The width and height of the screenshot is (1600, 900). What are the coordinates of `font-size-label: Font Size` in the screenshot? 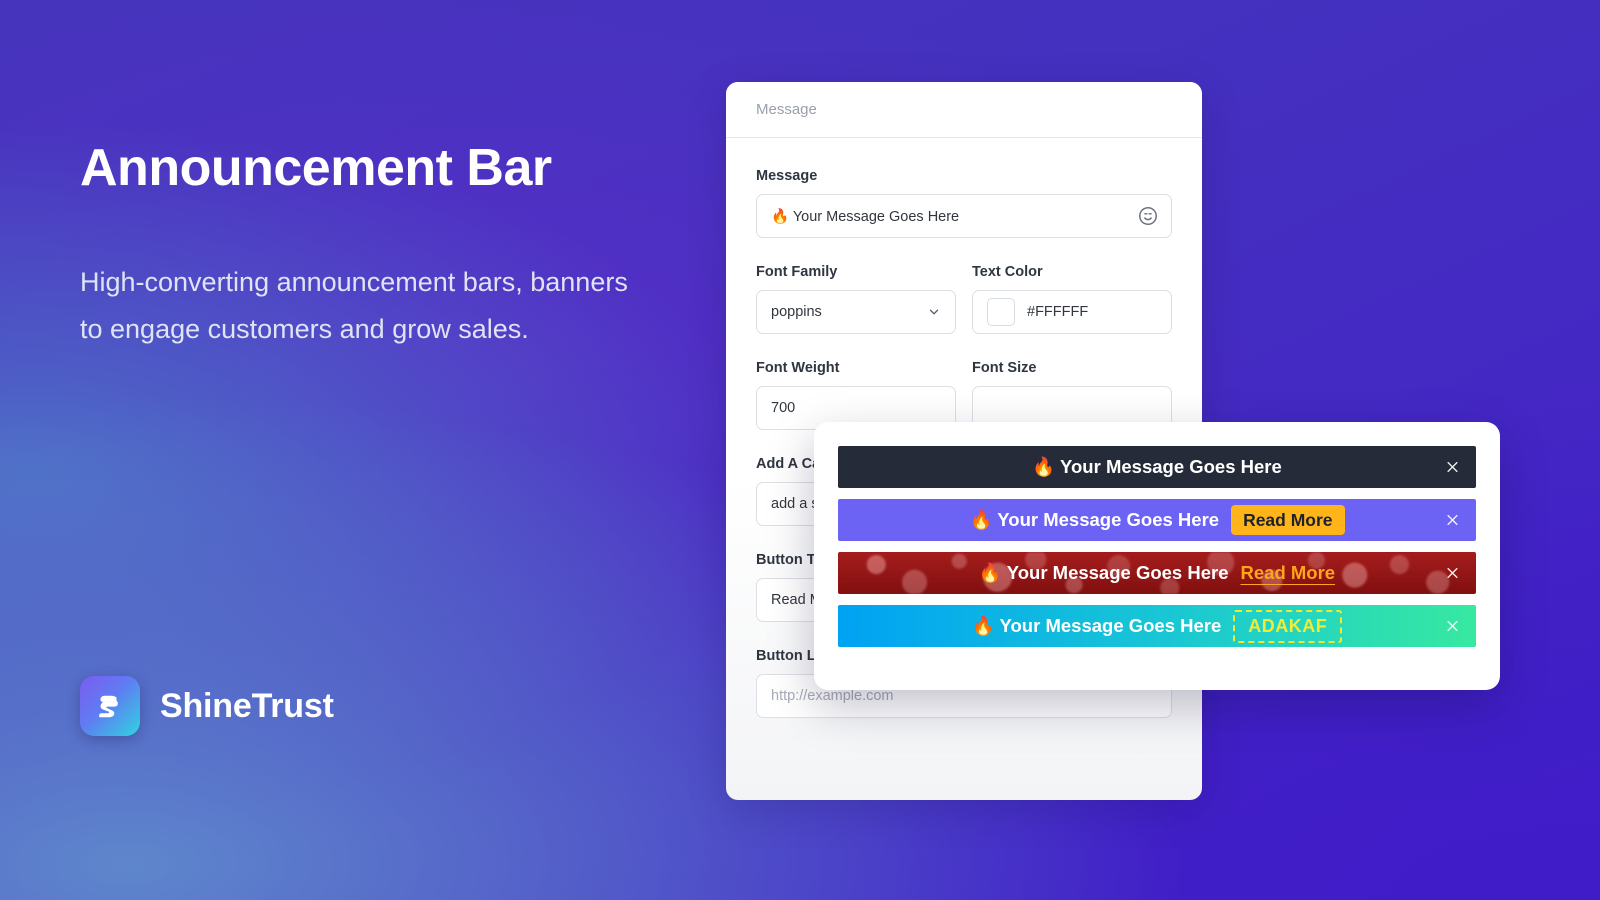 It's located at (1004, 368).